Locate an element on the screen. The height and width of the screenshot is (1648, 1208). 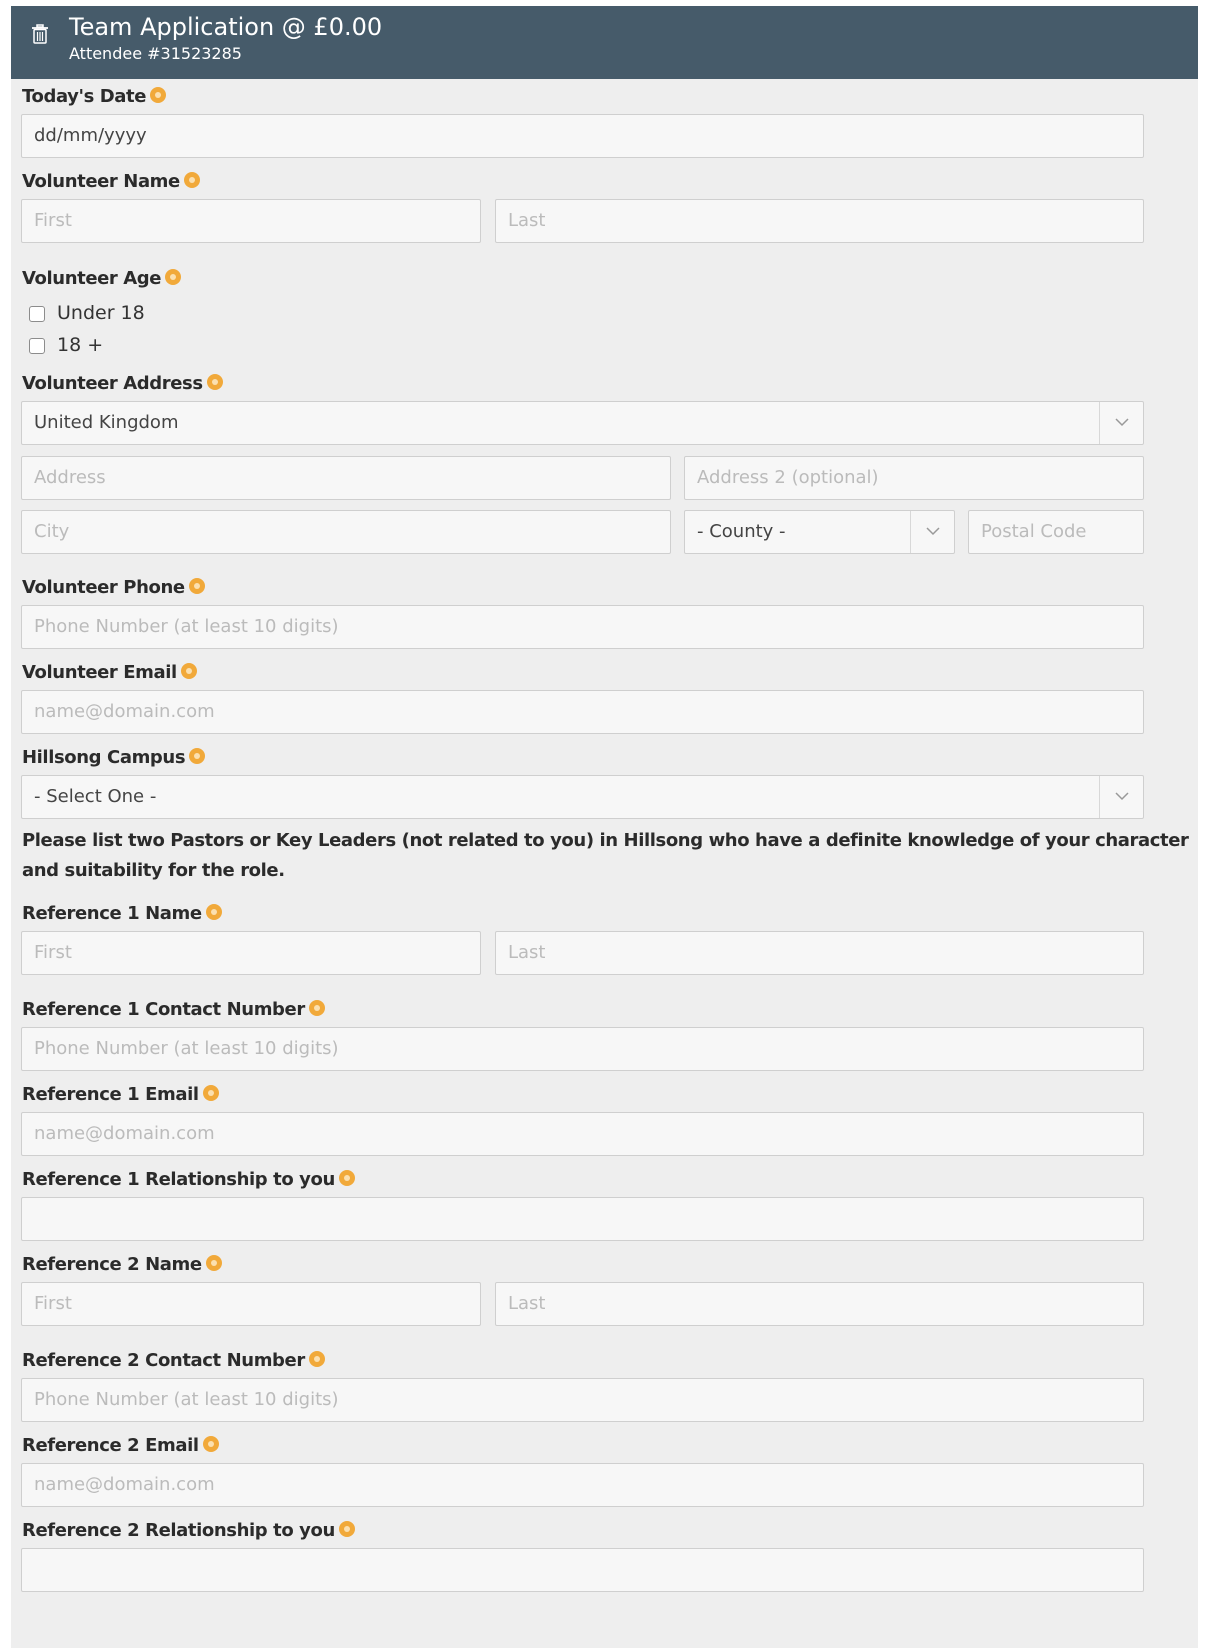
ref1-contact-label: Reference 1 Contact Number is located at coordinates (173, 1010).